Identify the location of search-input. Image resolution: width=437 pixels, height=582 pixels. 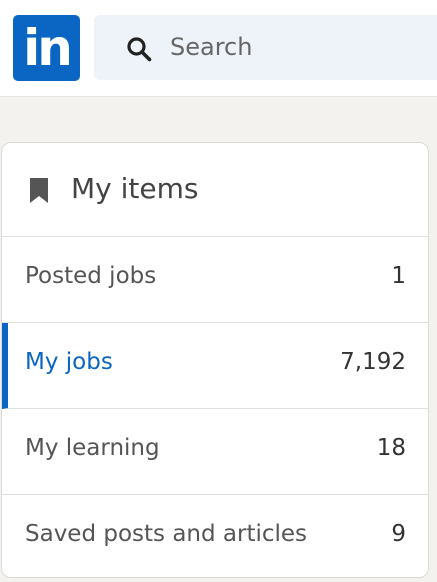
(300, 47).